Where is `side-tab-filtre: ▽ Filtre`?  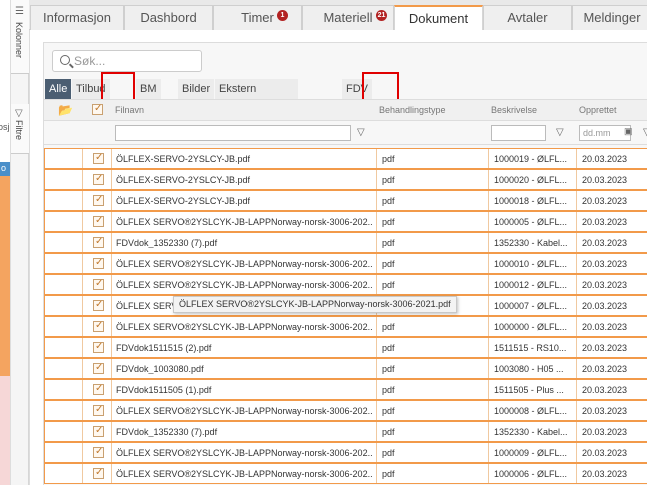
side-tab-filtre: ▽ Filtre is located at coordinates (20, 129).